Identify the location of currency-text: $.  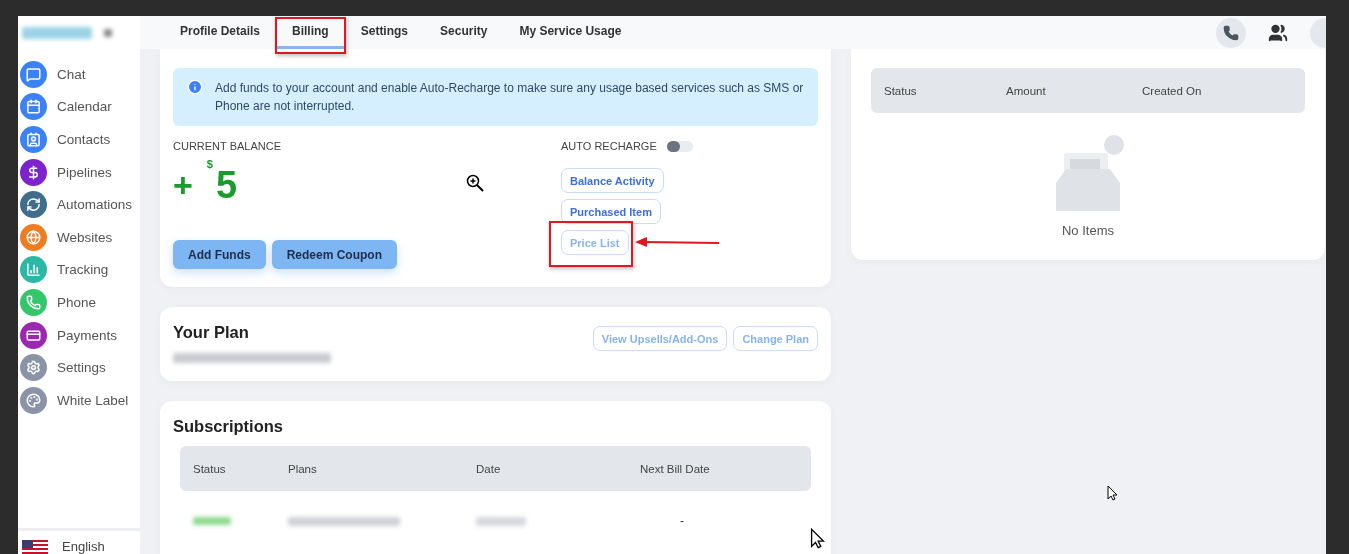
(209, 164).